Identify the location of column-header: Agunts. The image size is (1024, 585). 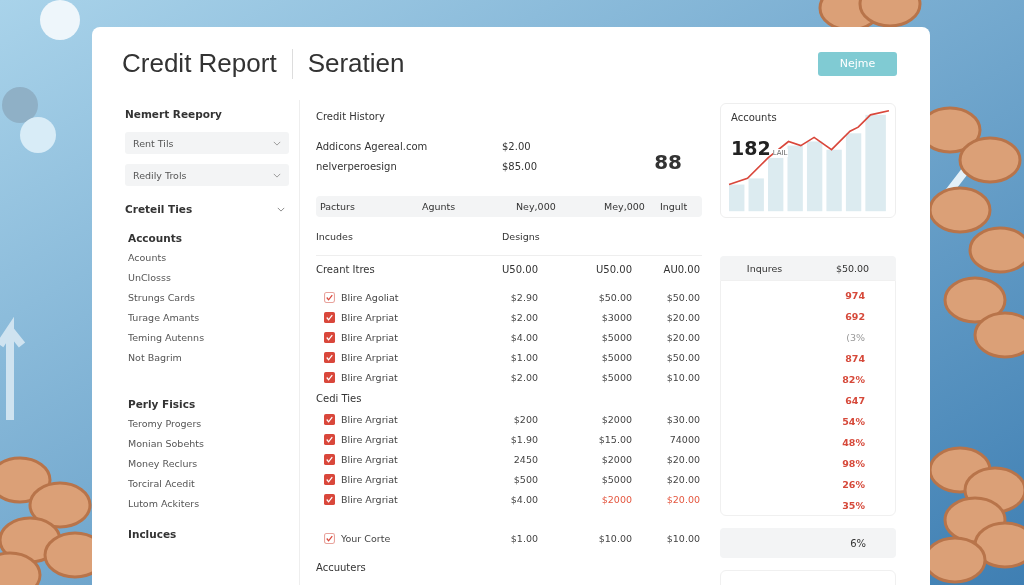
(439, 206).